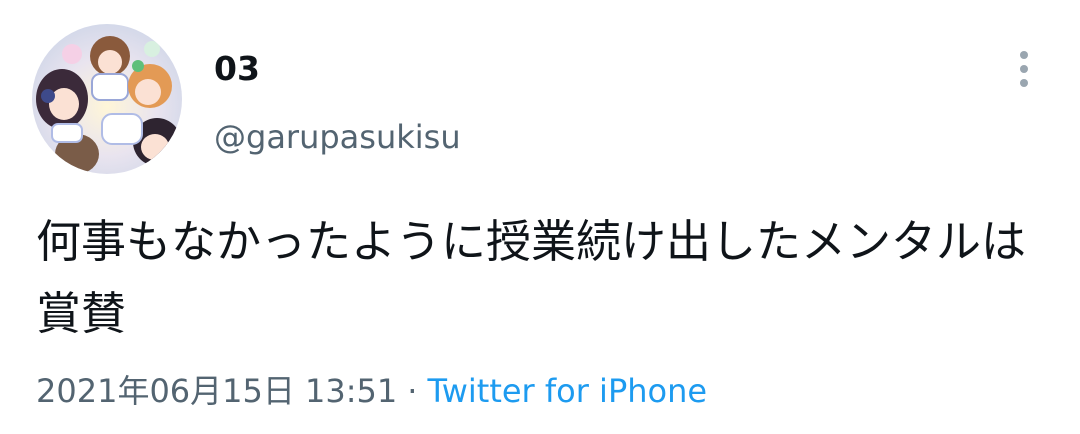  Describe the element at coordinates (337, 137) in the screenshot. I see `user-handle: @garupasukisu` at that location.